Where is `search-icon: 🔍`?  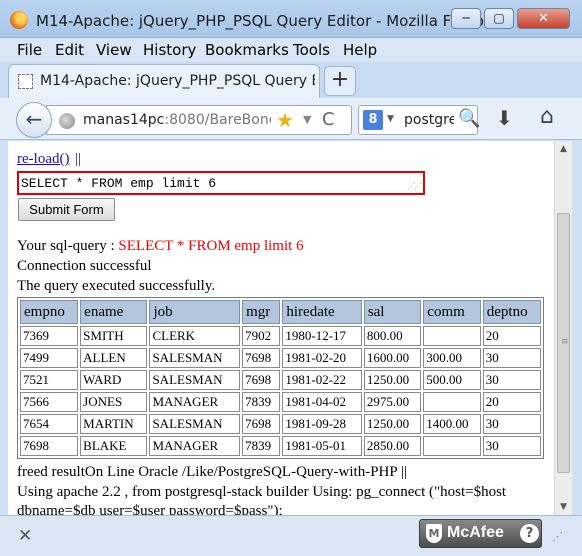 search-icon: 🔍 is located at coordinates (469, 118).